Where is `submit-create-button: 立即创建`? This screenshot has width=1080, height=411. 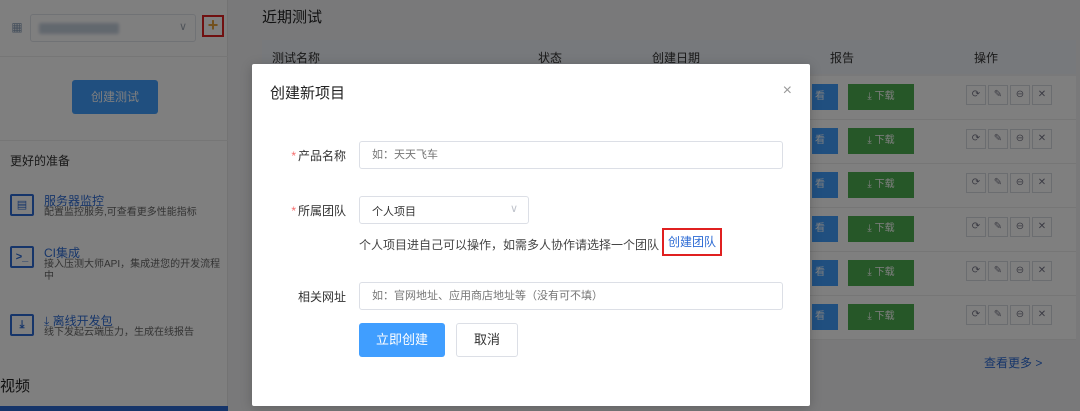
submit-create-button: 立即创建 is located at coordinates (402, 340).